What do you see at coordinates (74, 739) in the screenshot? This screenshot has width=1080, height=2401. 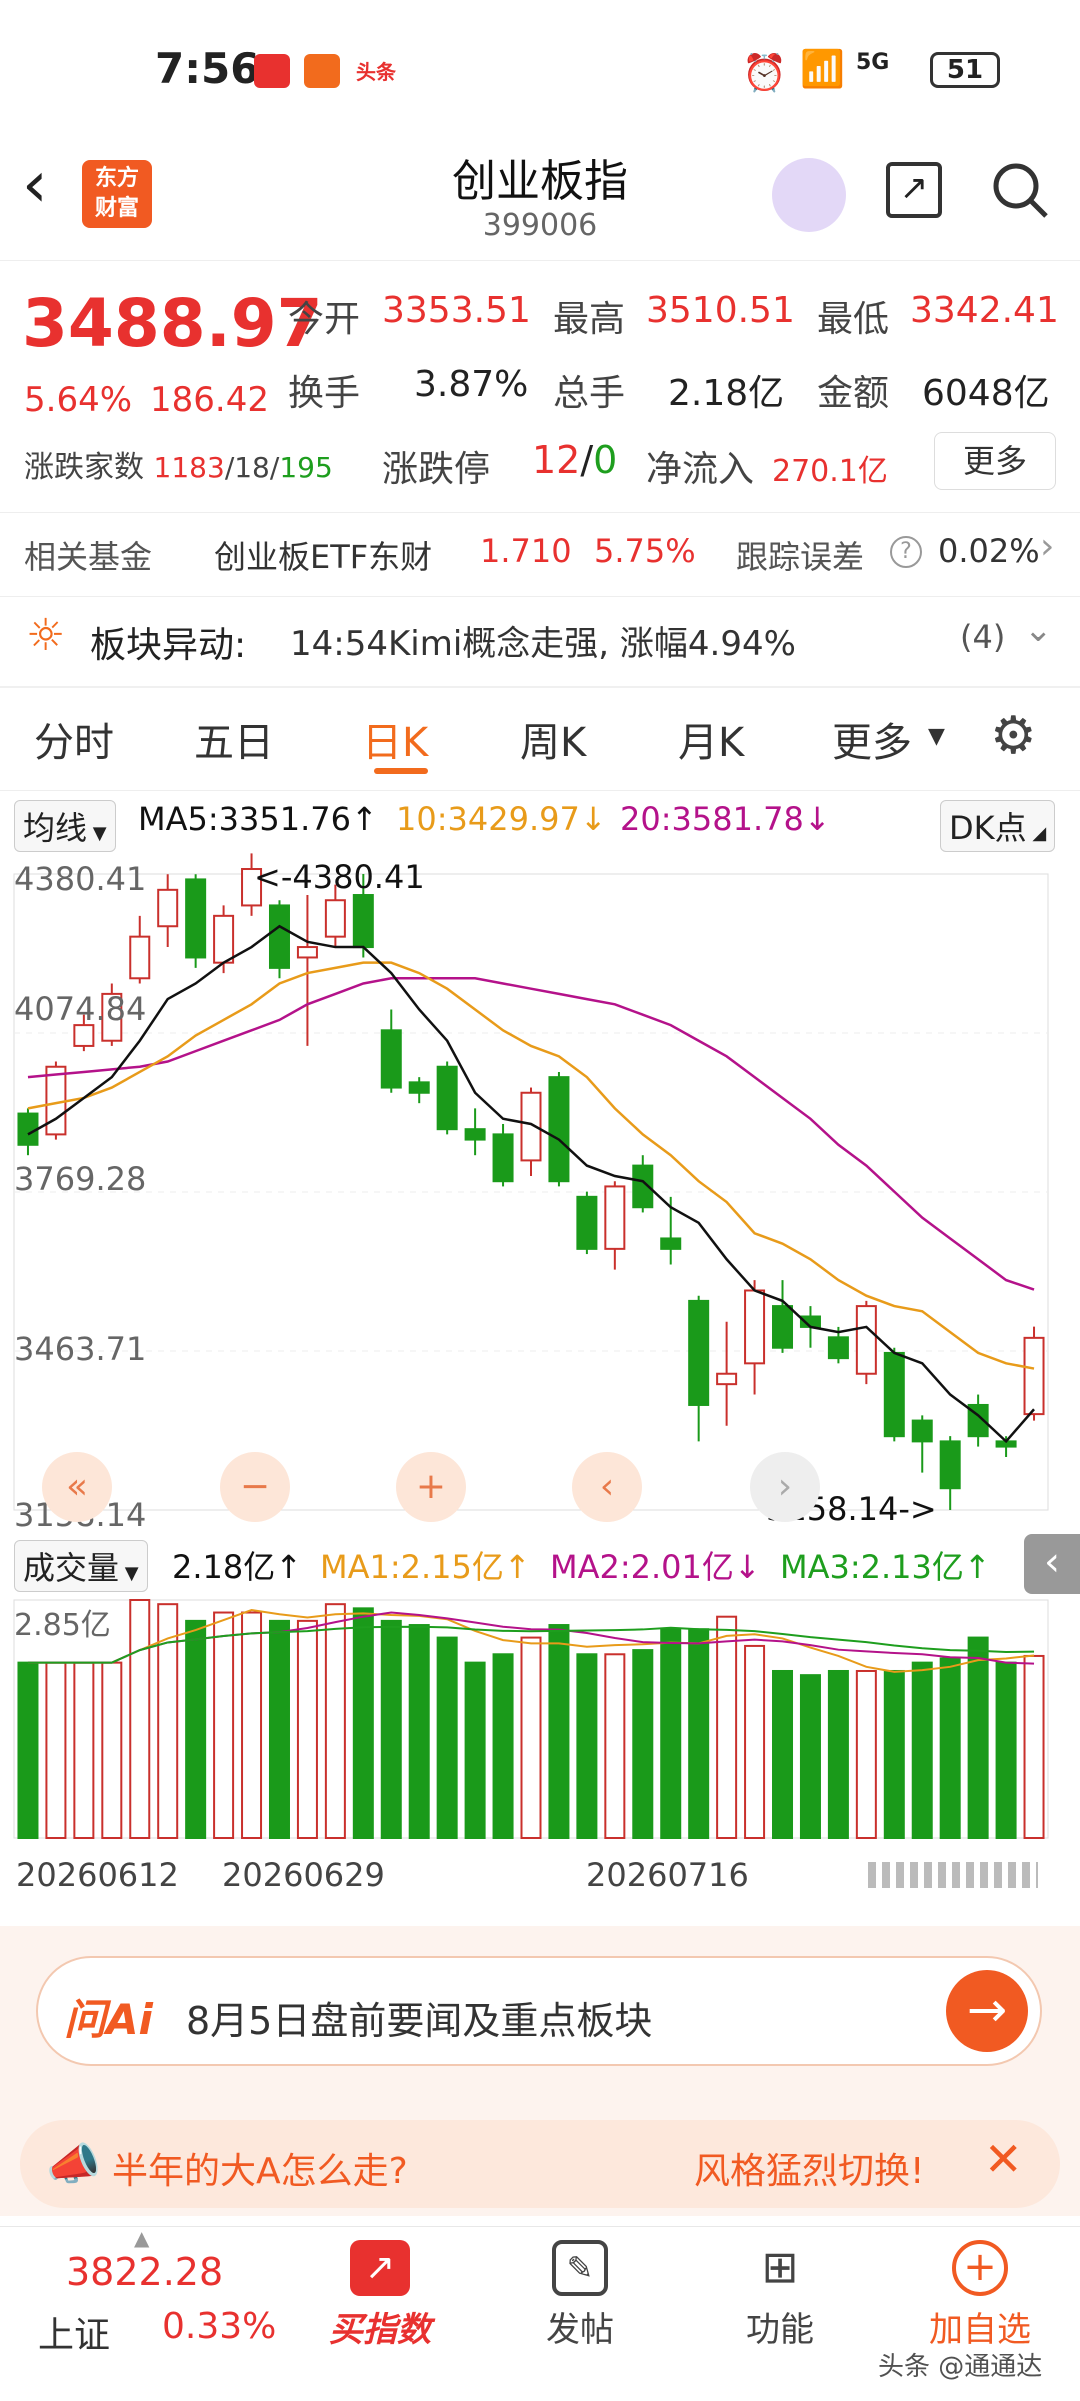 I see `tab-intraday: 分时` at bounding box center [74, 739].